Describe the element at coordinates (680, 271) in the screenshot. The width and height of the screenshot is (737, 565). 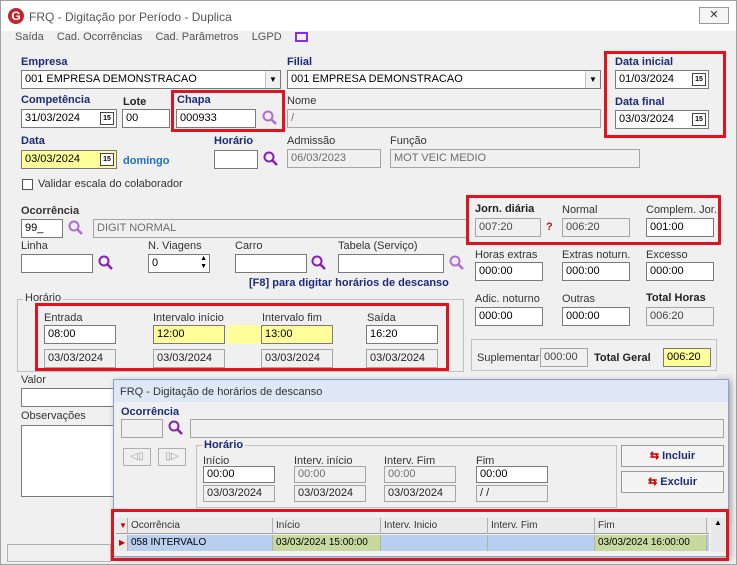
I see `excesso-field: 000:00` at that location.